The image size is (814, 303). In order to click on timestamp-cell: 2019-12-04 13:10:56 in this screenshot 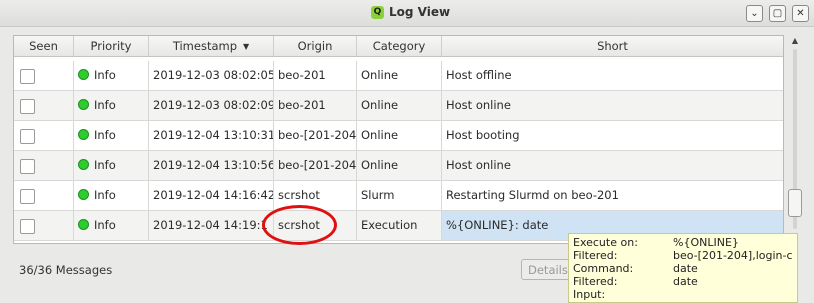, I will do `click(211, 165)`.